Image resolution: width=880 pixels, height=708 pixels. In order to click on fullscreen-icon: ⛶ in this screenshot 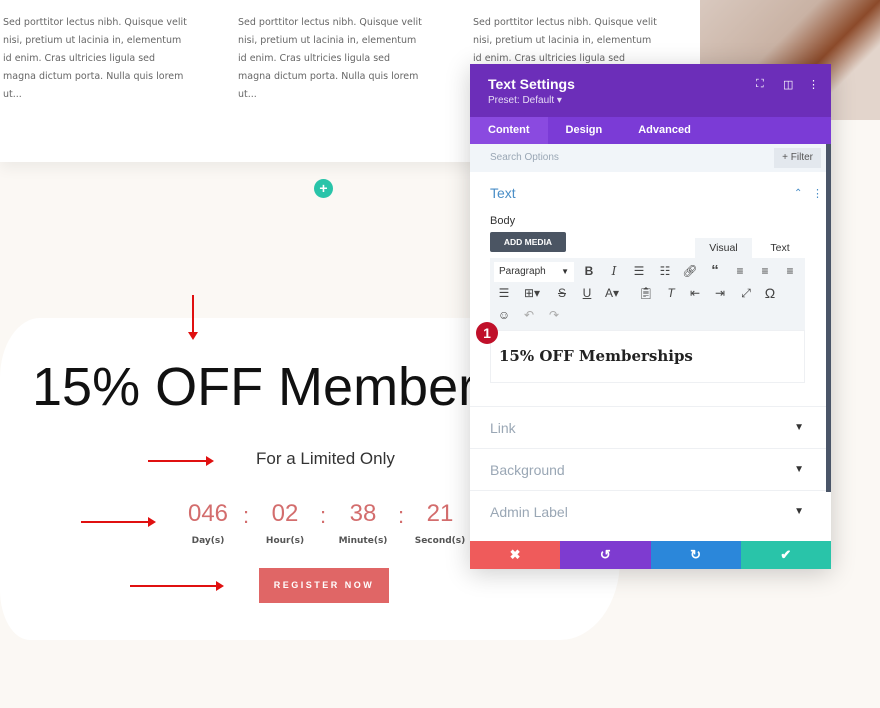, I will do `click(760, 84)`.